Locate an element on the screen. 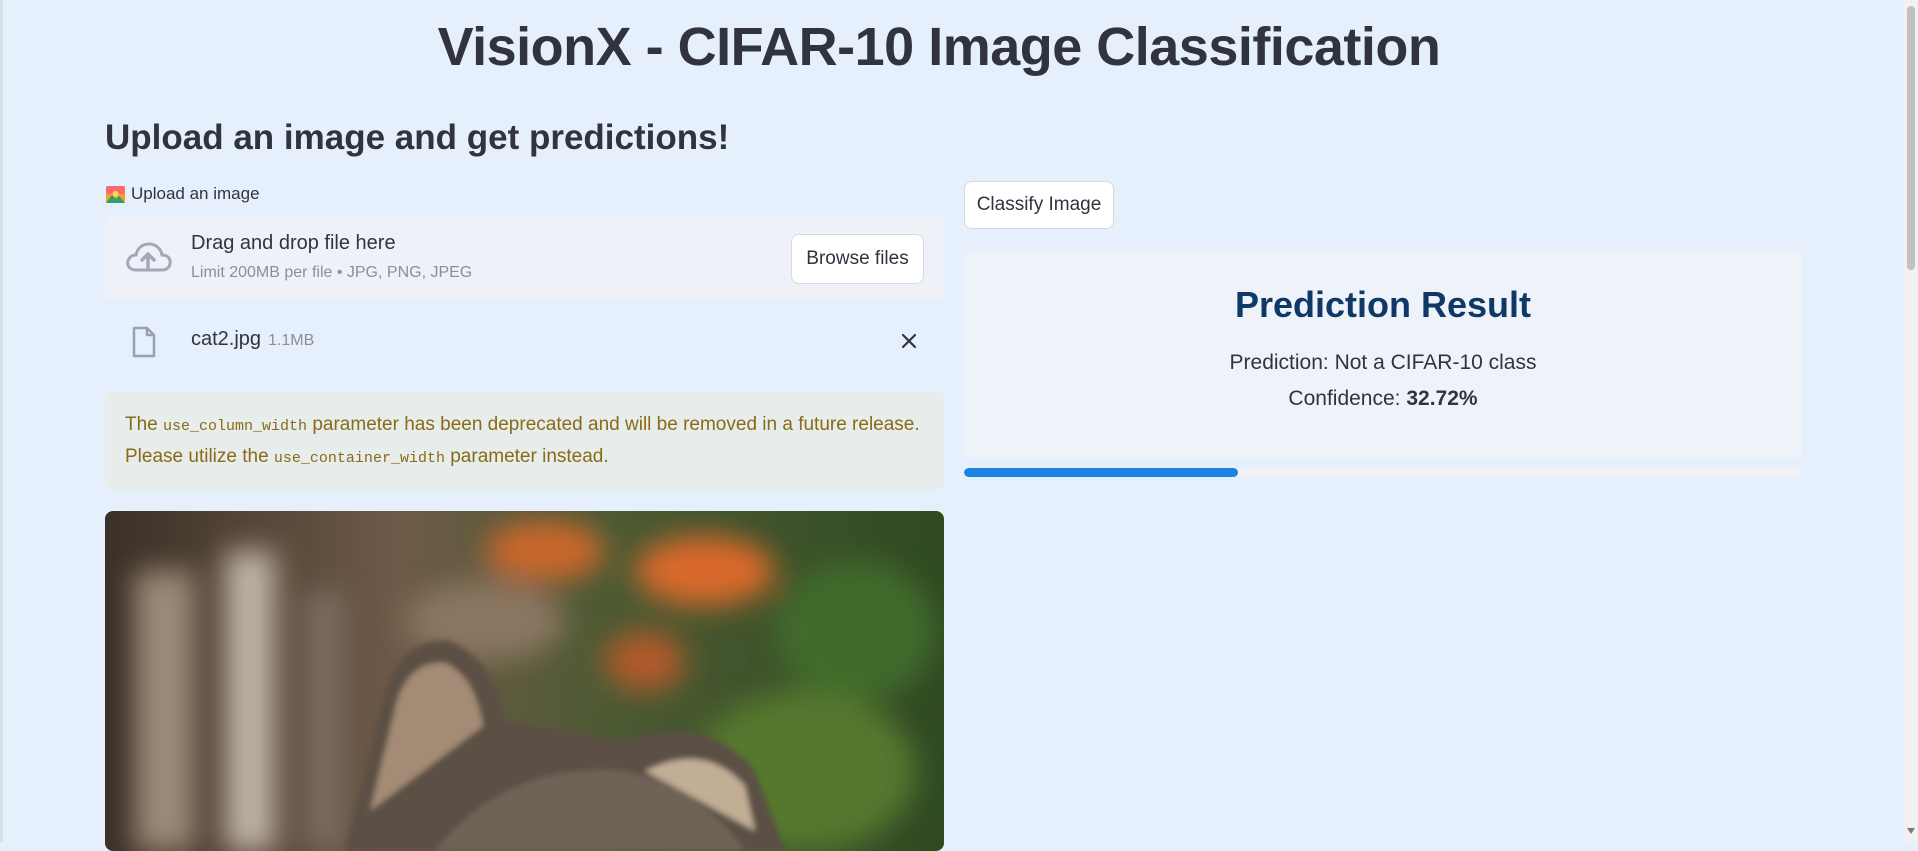 This screenshot has width=1918, height=851. result-title: Prediction Result is located at coordinates (1383, 304).